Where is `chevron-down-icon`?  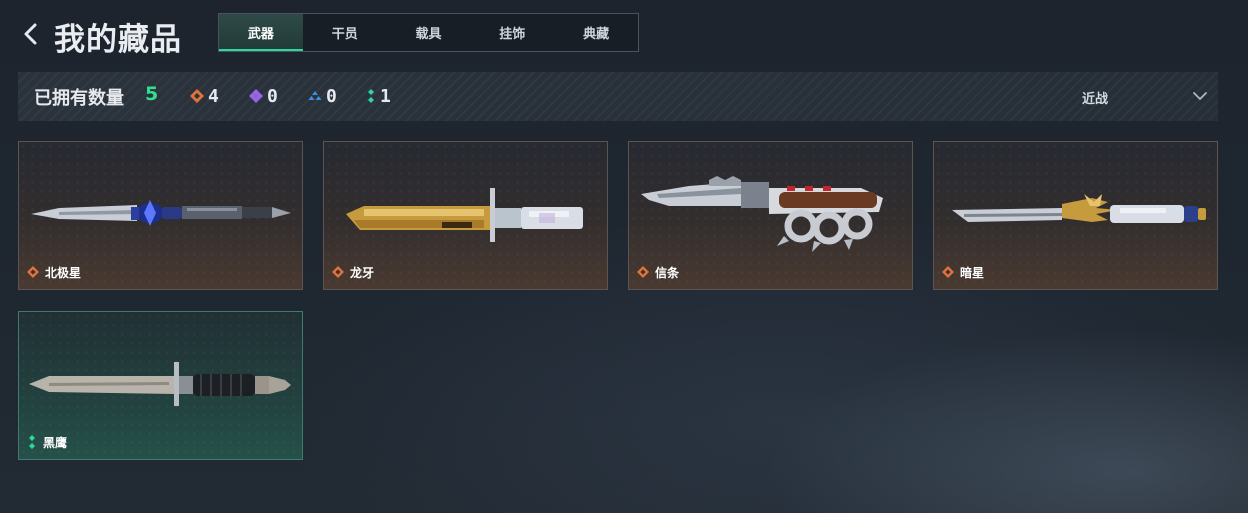 chevron-down-icon is located at coordinates (1200, 96).